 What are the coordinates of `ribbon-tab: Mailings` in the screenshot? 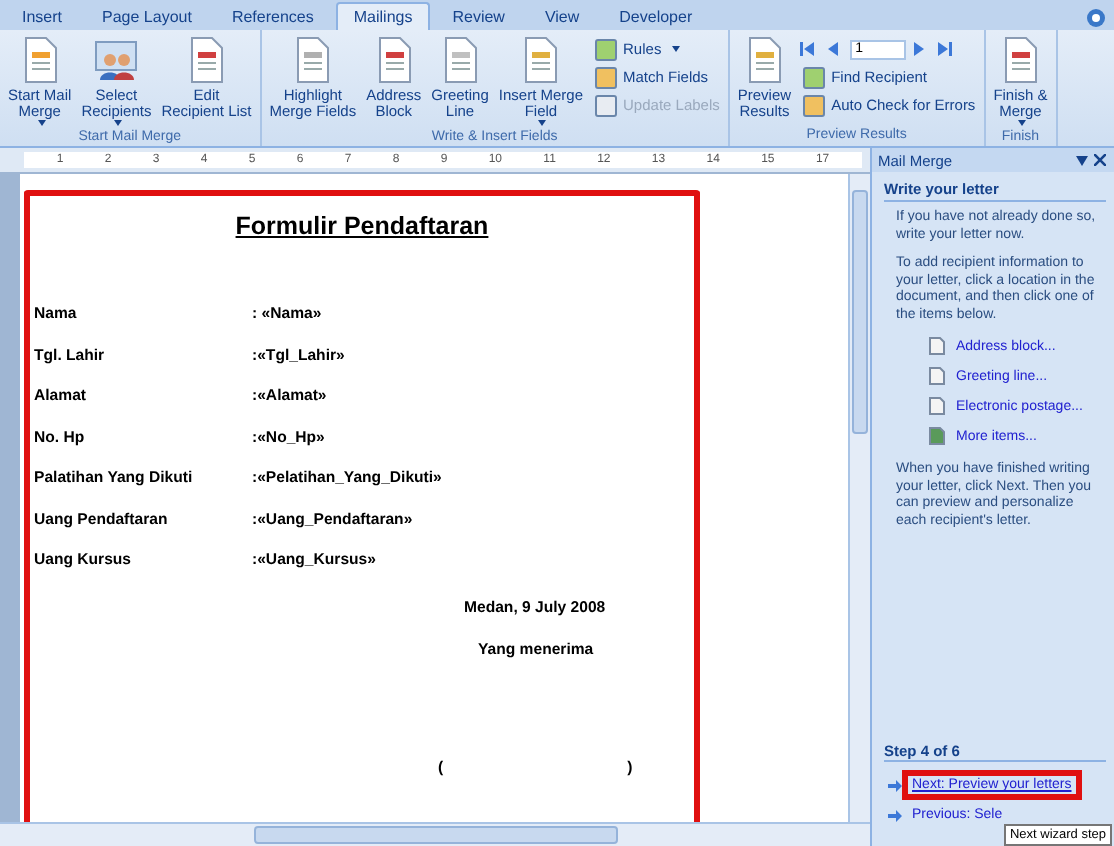 It's located at (383, 16).